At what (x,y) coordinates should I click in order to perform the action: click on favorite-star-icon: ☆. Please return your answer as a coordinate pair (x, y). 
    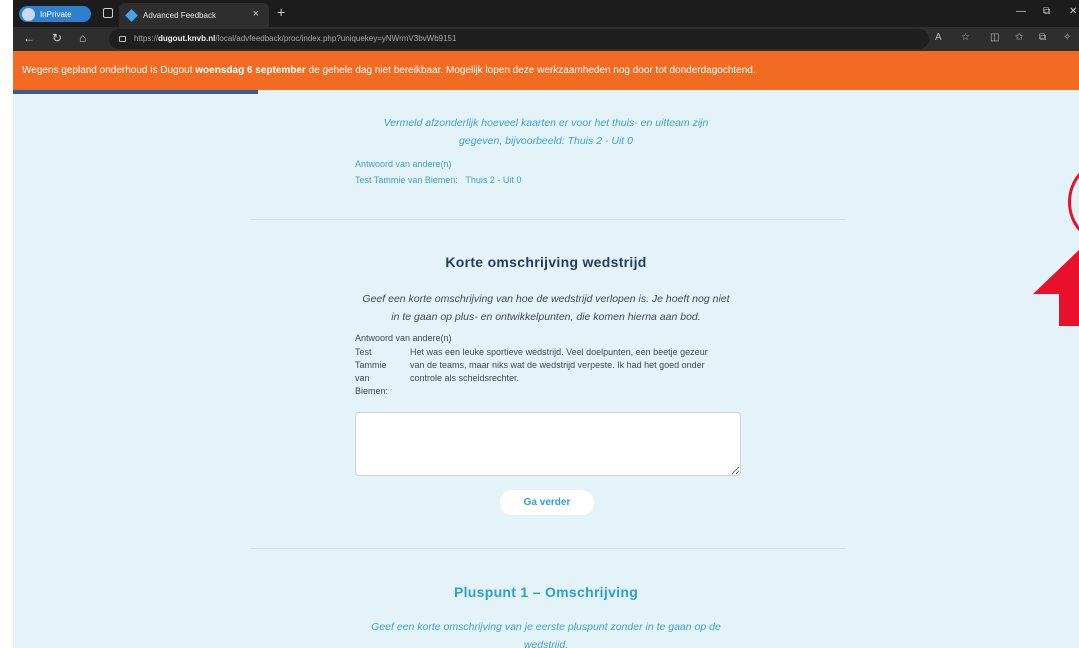
    Looking at the image, I should click on (965, 37).